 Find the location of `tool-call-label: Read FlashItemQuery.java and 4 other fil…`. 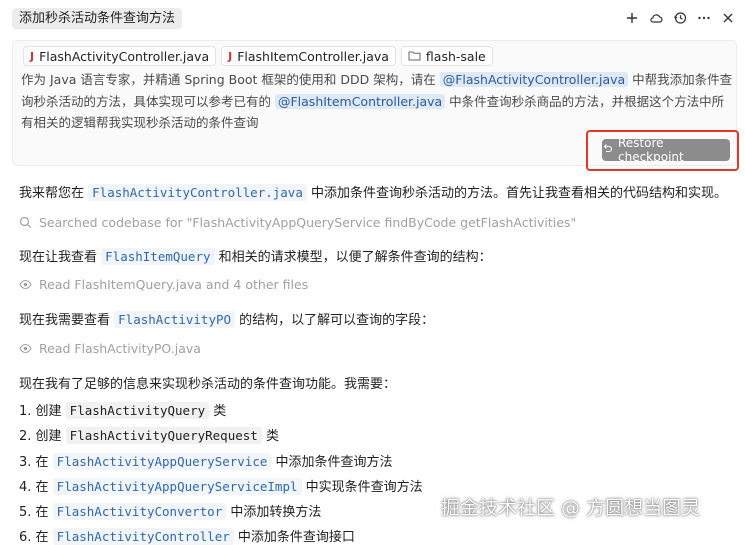

tool-call-label: Read FlashItemQuery.java and 4 other fil… is located at coordinates (174, 284).